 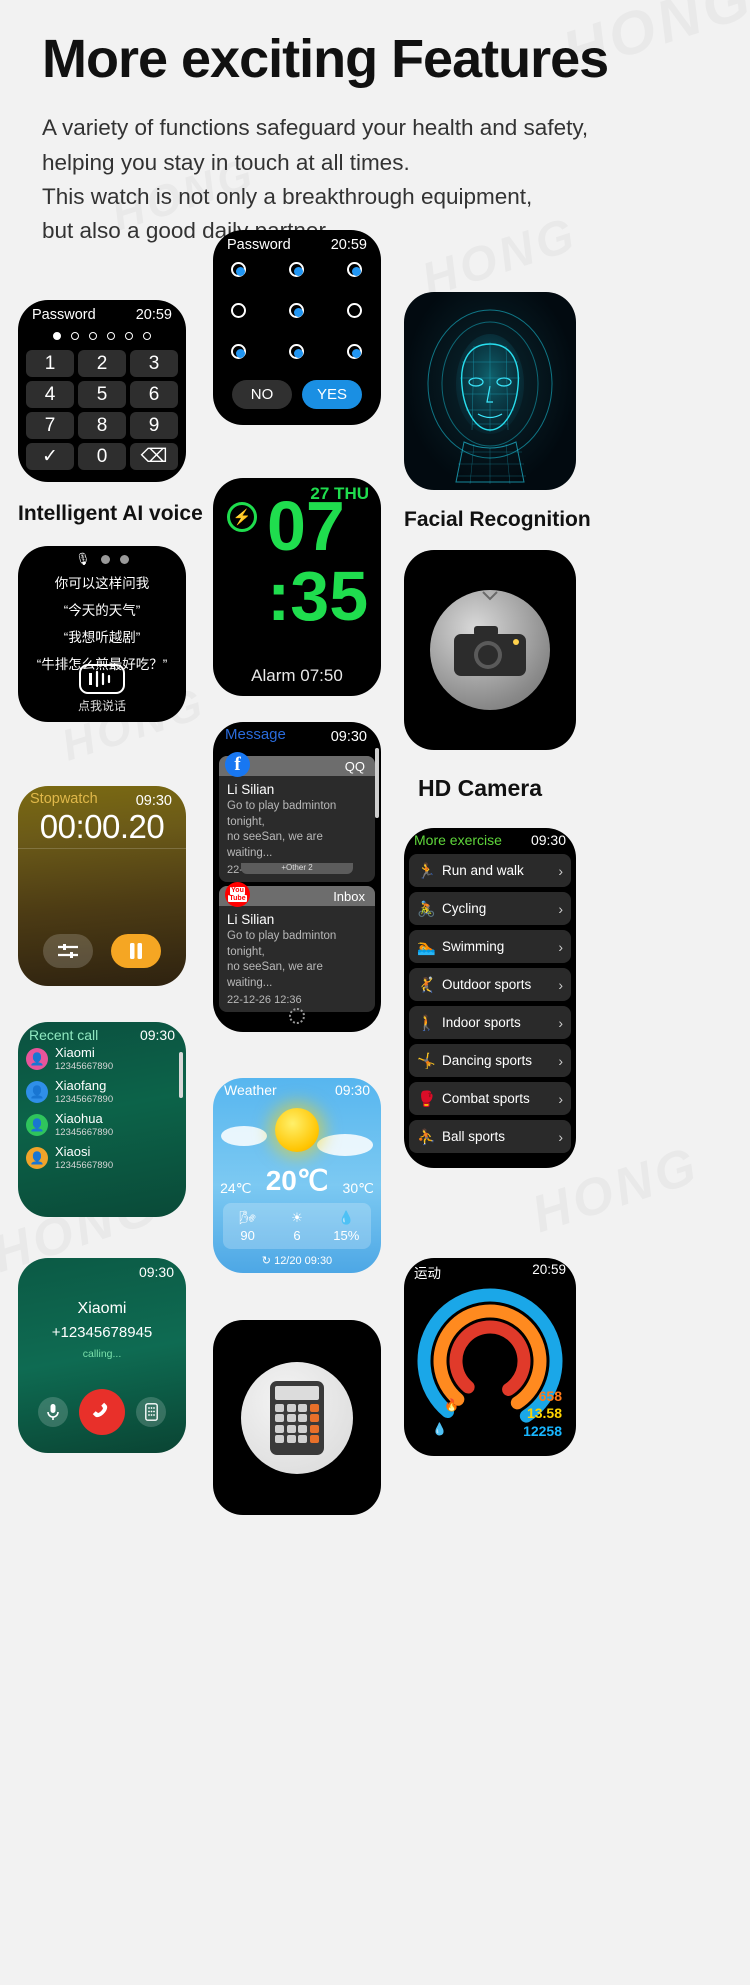 I want to click on exercise-icon: 🚶, so click(x=426, y=1023).